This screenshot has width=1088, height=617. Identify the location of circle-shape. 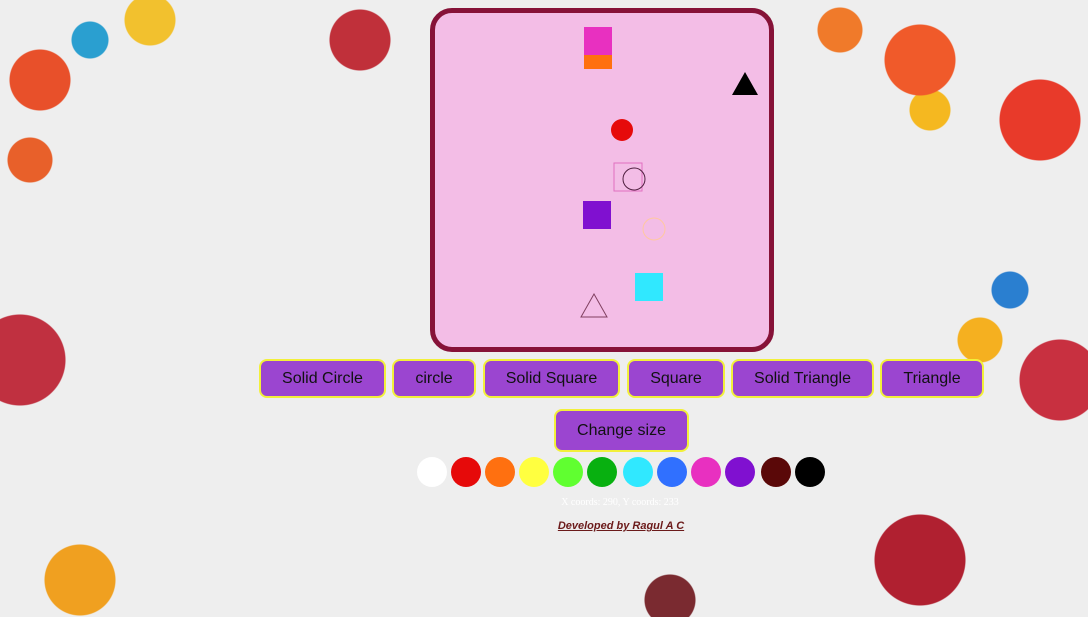
(654, 229).